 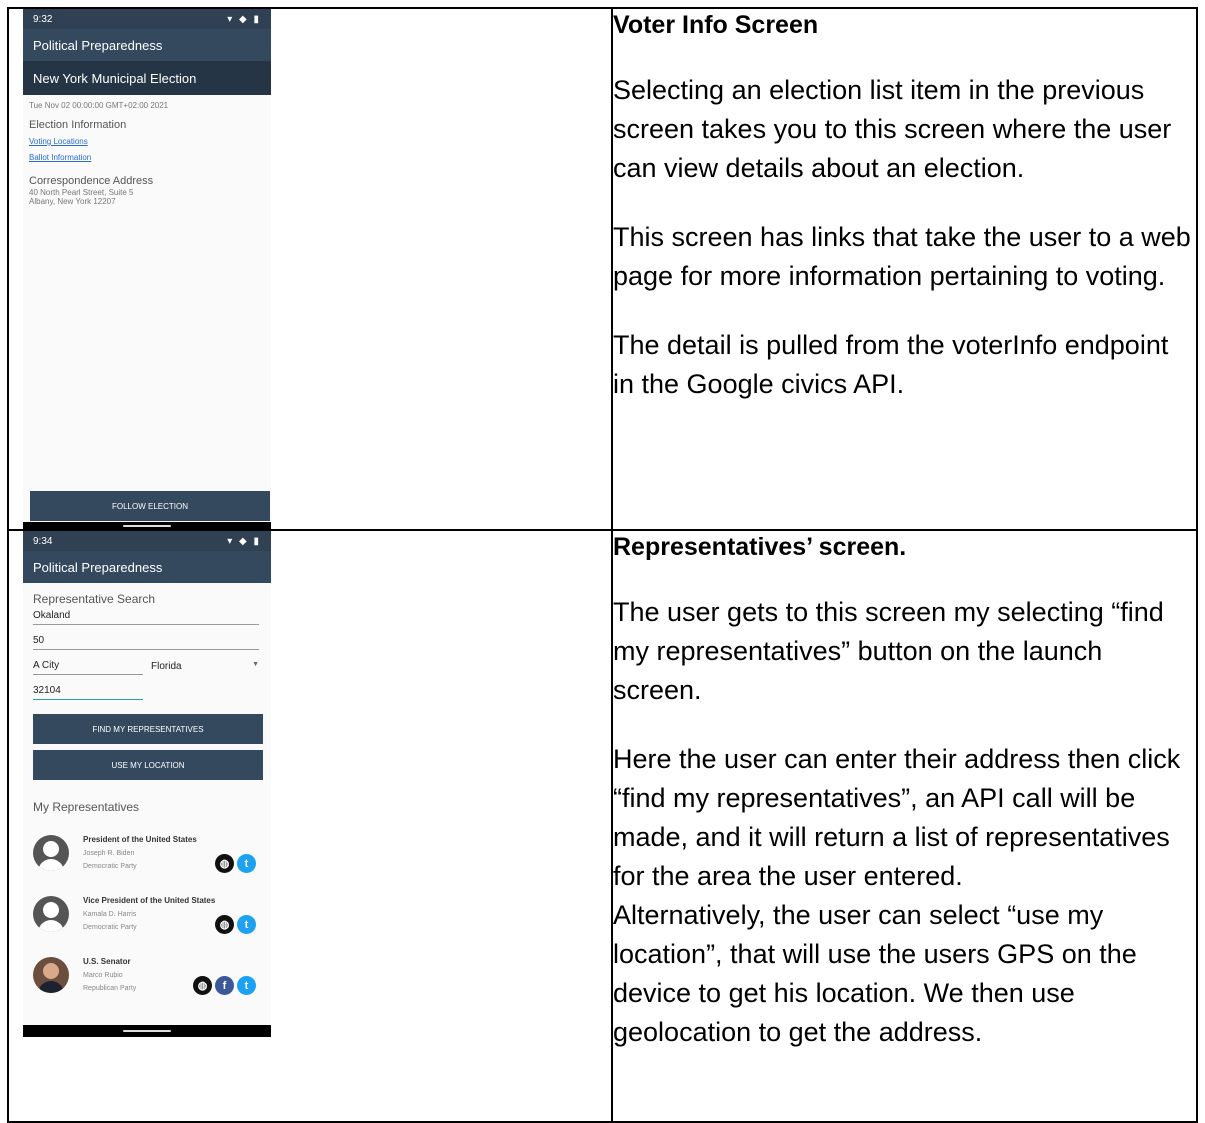 What do you see at coordinates (103, 975) in the screenshot?
I see `rep-name: Marco Rubio` at bounding box center [103, 975].